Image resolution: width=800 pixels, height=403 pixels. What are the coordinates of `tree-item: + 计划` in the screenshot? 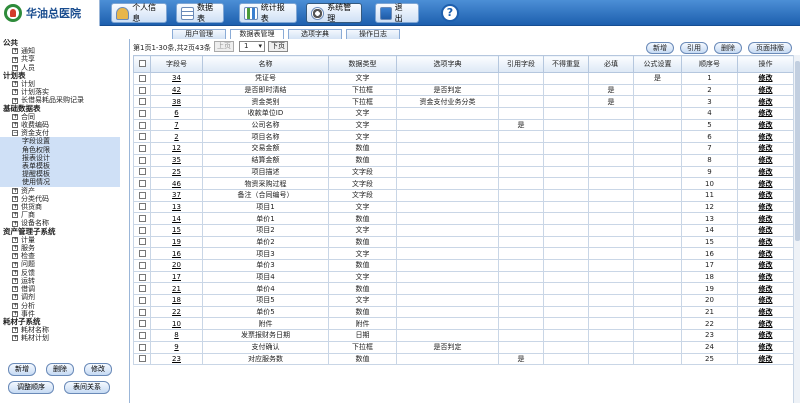 It's located at (64, 84).